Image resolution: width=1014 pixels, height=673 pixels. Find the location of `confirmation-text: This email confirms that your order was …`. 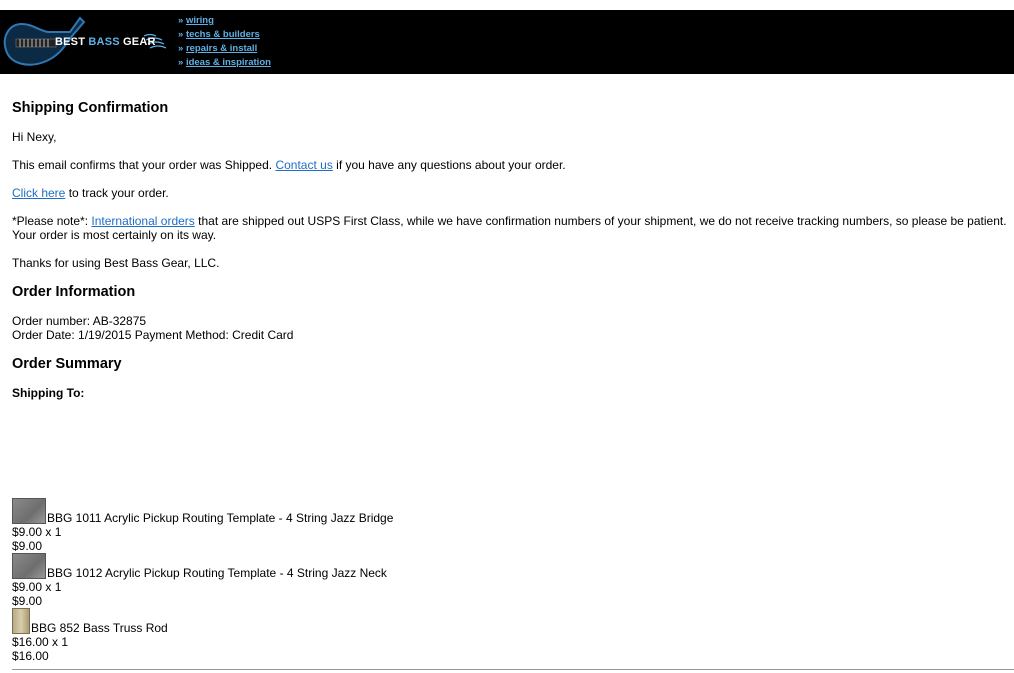

confirmation-text: This email confirms that your order was … is located at coordinates (289, 165).